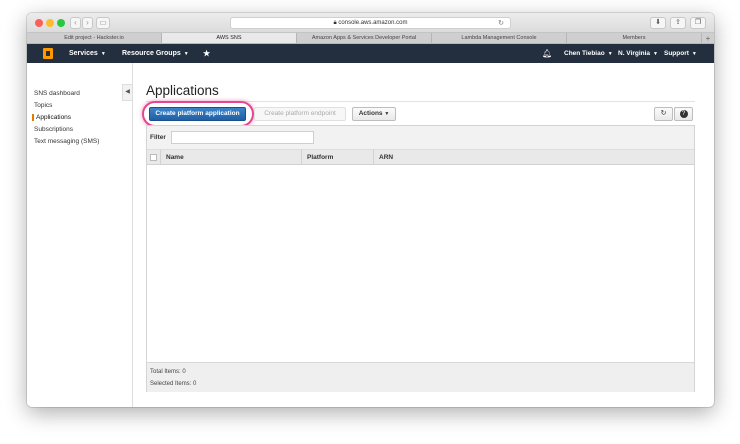  I want to click on browser-tab: Members, so click(634, 38).